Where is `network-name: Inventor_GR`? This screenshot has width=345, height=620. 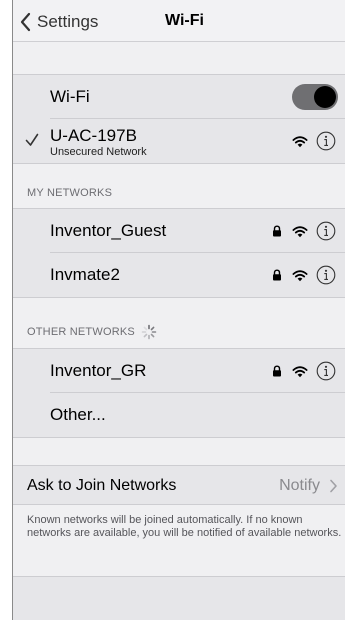 network-name: Inventor_GR is located at coordinates (98, 370).